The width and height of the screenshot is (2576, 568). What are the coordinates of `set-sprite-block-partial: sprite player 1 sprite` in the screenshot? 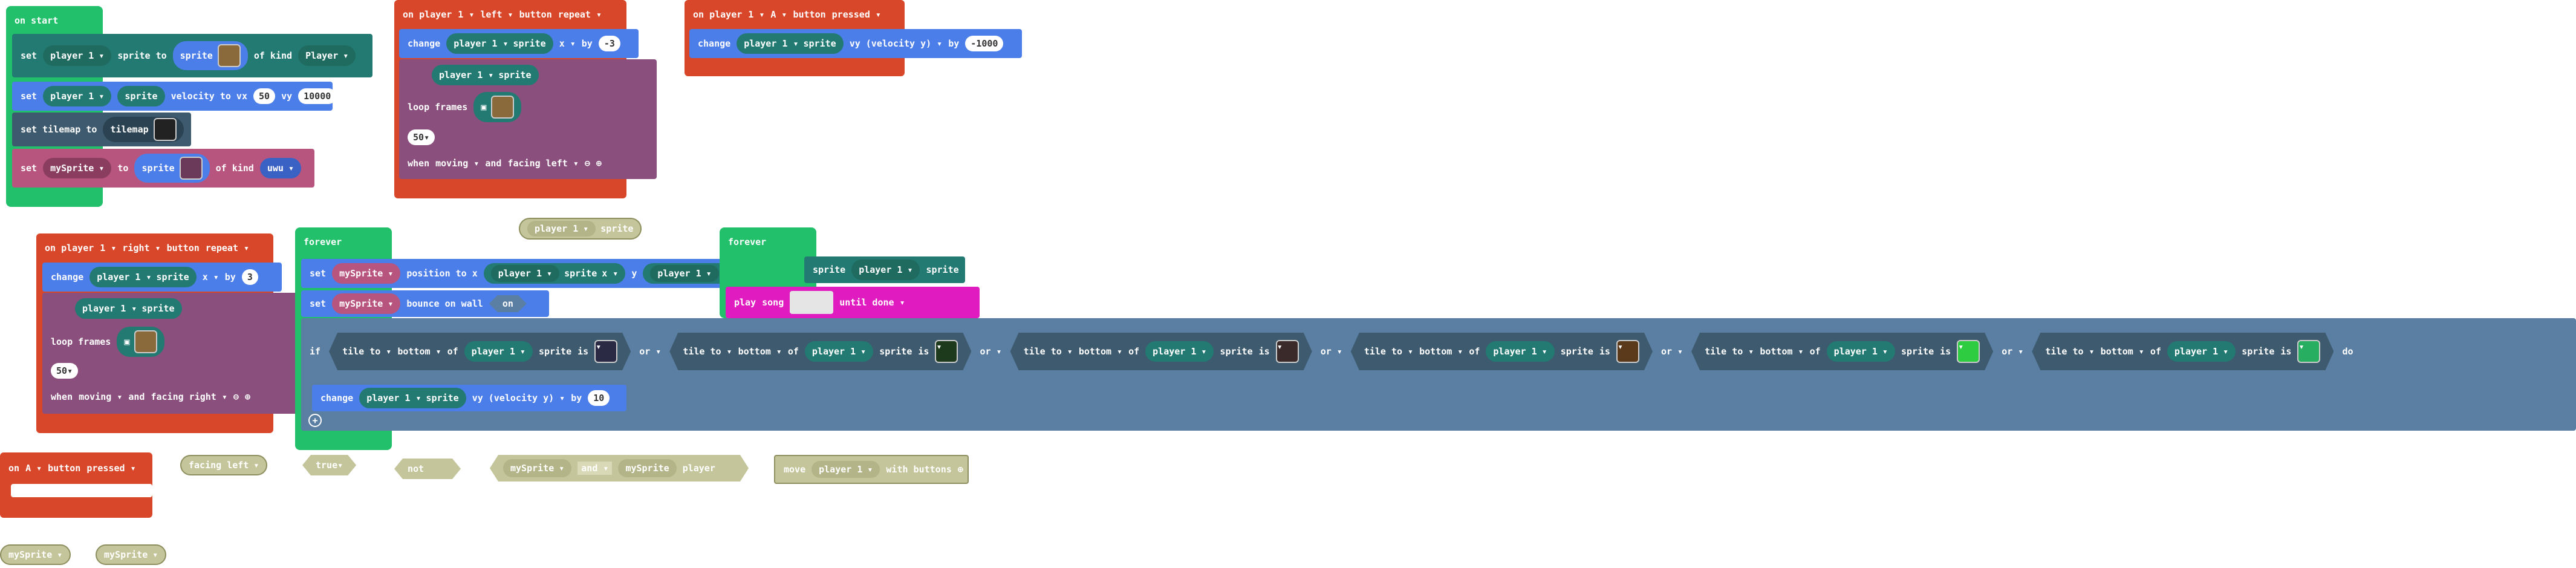 It's located at (884, 269).